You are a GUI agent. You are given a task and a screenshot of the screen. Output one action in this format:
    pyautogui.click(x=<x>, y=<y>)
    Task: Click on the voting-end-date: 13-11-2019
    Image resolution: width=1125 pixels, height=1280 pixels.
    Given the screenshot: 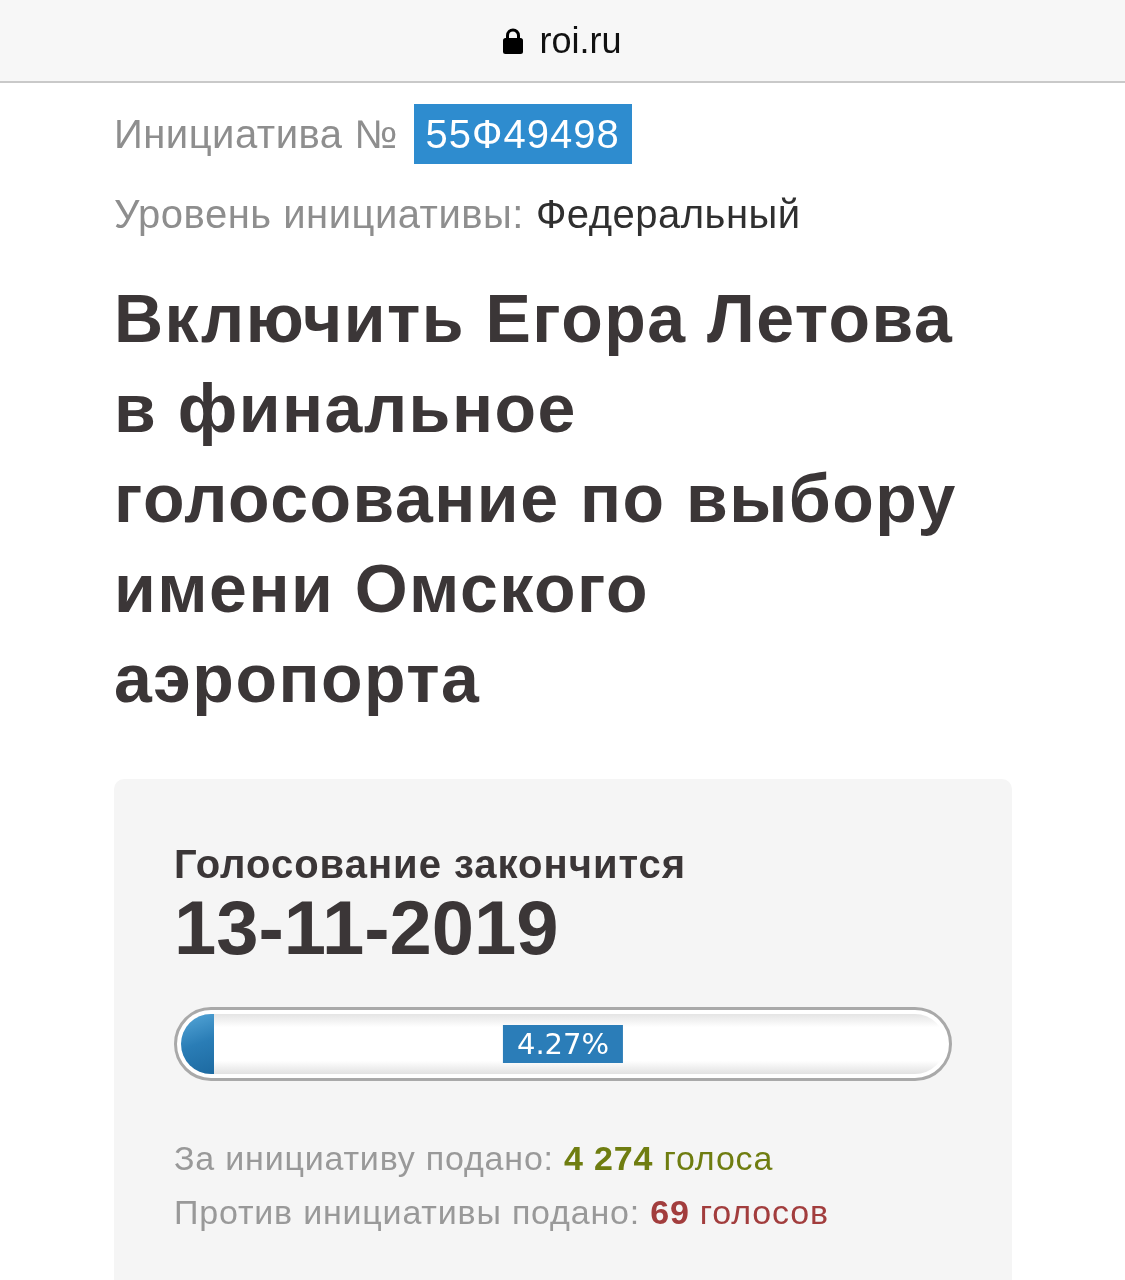 What is the action you would take?
    pyautogui.click(x=367, y=928)
    